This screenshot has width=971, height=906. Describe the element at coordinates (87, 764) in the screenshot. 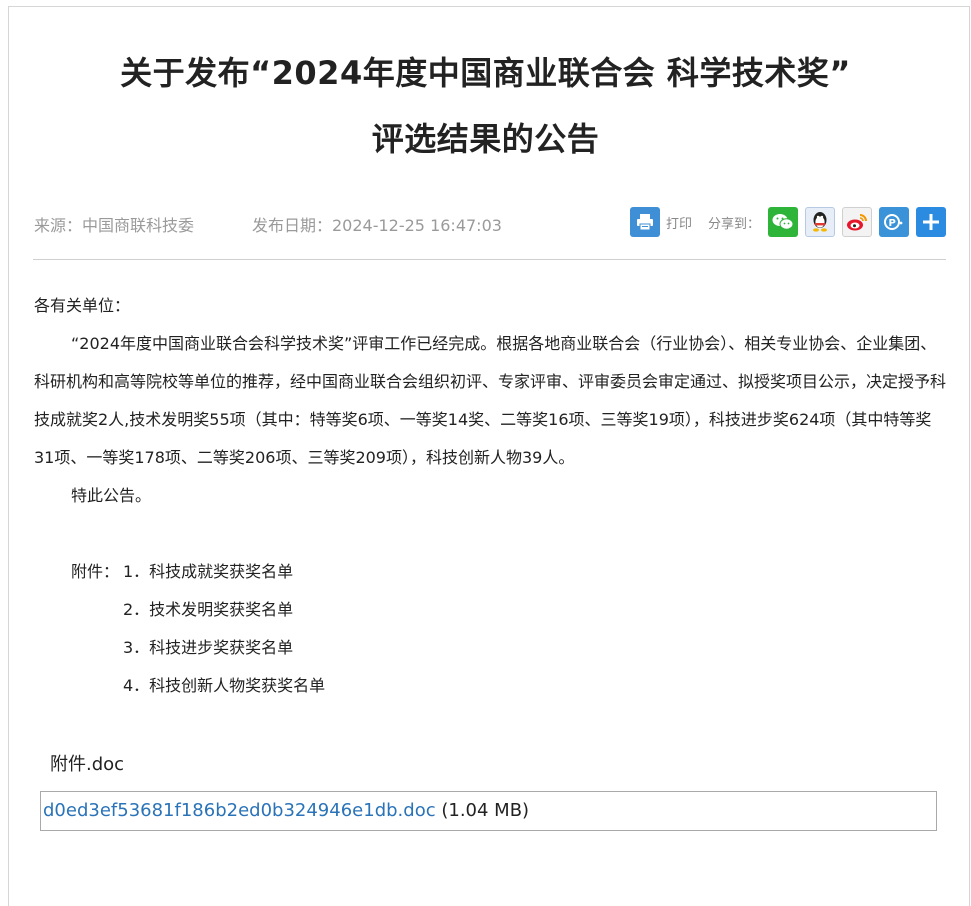

I see `attachment-doc-label: 附件.doc` at that location.